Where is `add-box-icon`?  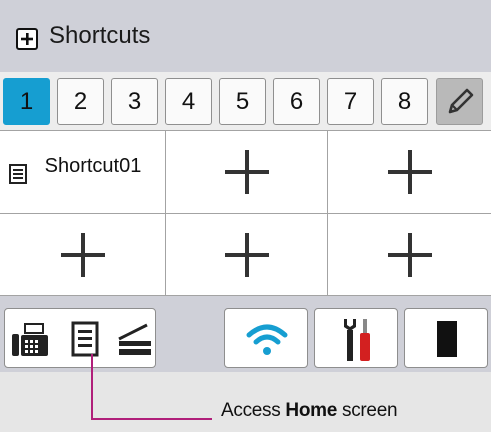 add-box-icon is located at coordinates (27, 39).